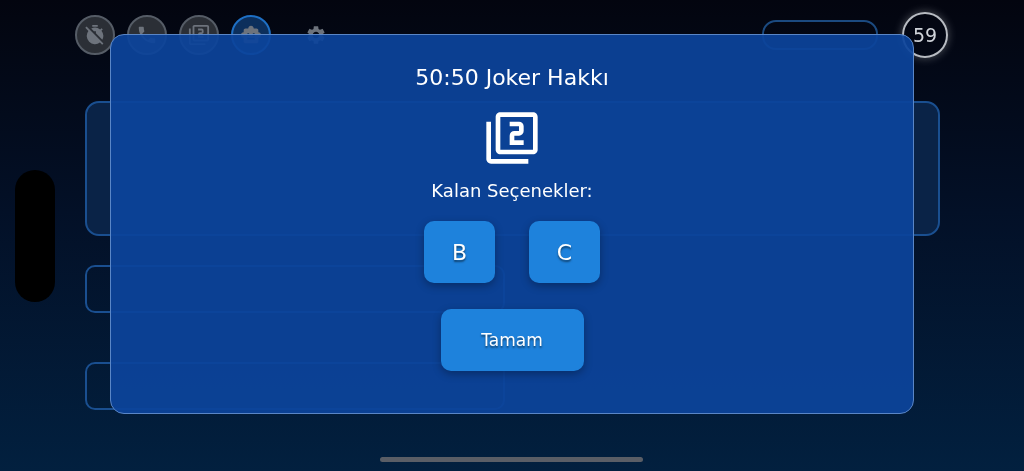 Image resolution: width=1024 pixels, height=471 pixels. I want to click on choice-button: C, so click(564, 252).